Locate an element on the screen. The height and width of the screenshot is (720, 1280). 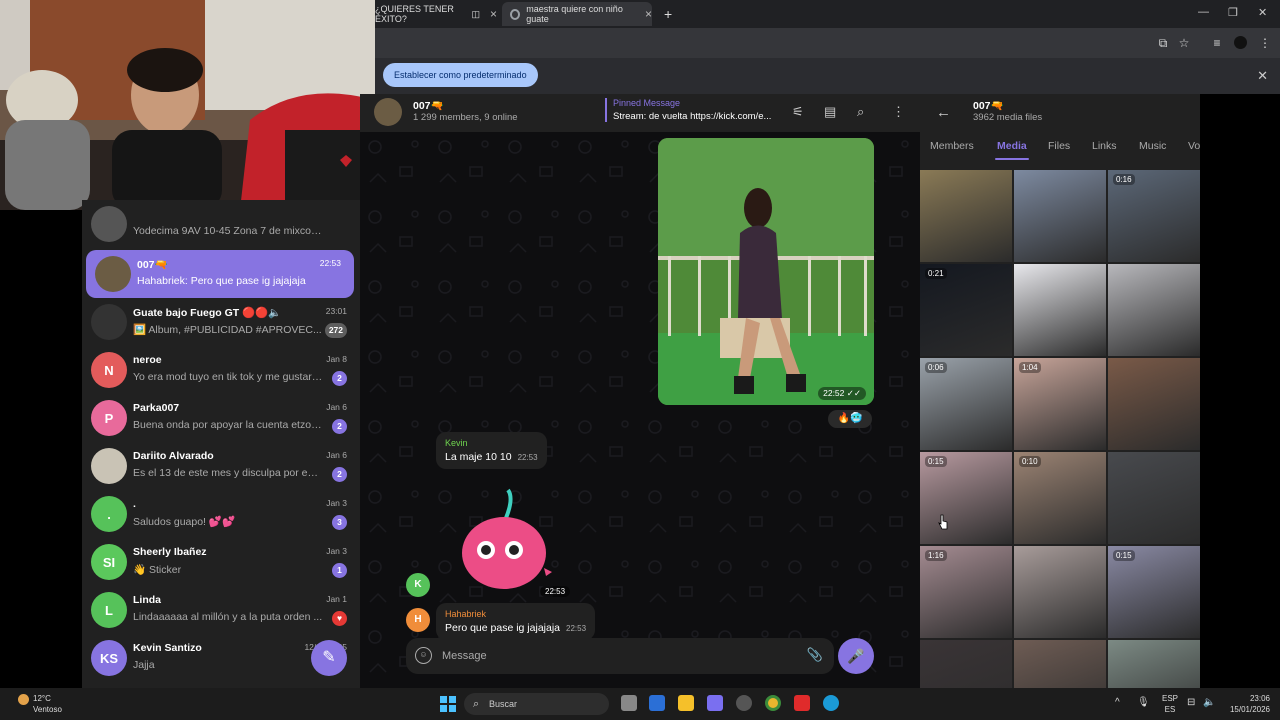
set-default-button: Establecer como predeterminado is located at coordinates (460, 75).